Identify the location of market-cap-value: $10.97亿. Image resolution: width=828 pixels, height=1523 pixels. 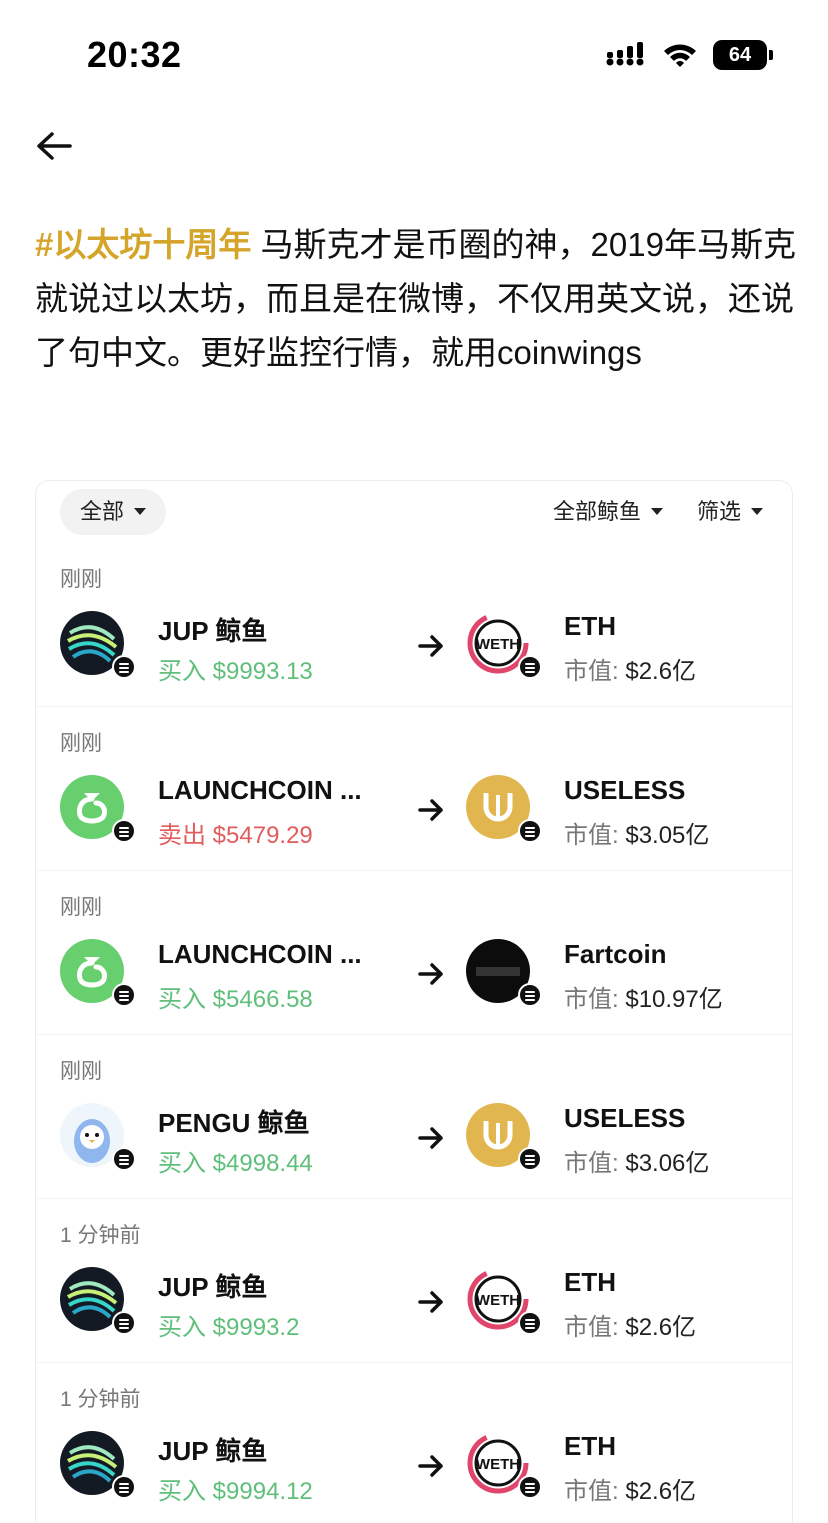
(674, 999).